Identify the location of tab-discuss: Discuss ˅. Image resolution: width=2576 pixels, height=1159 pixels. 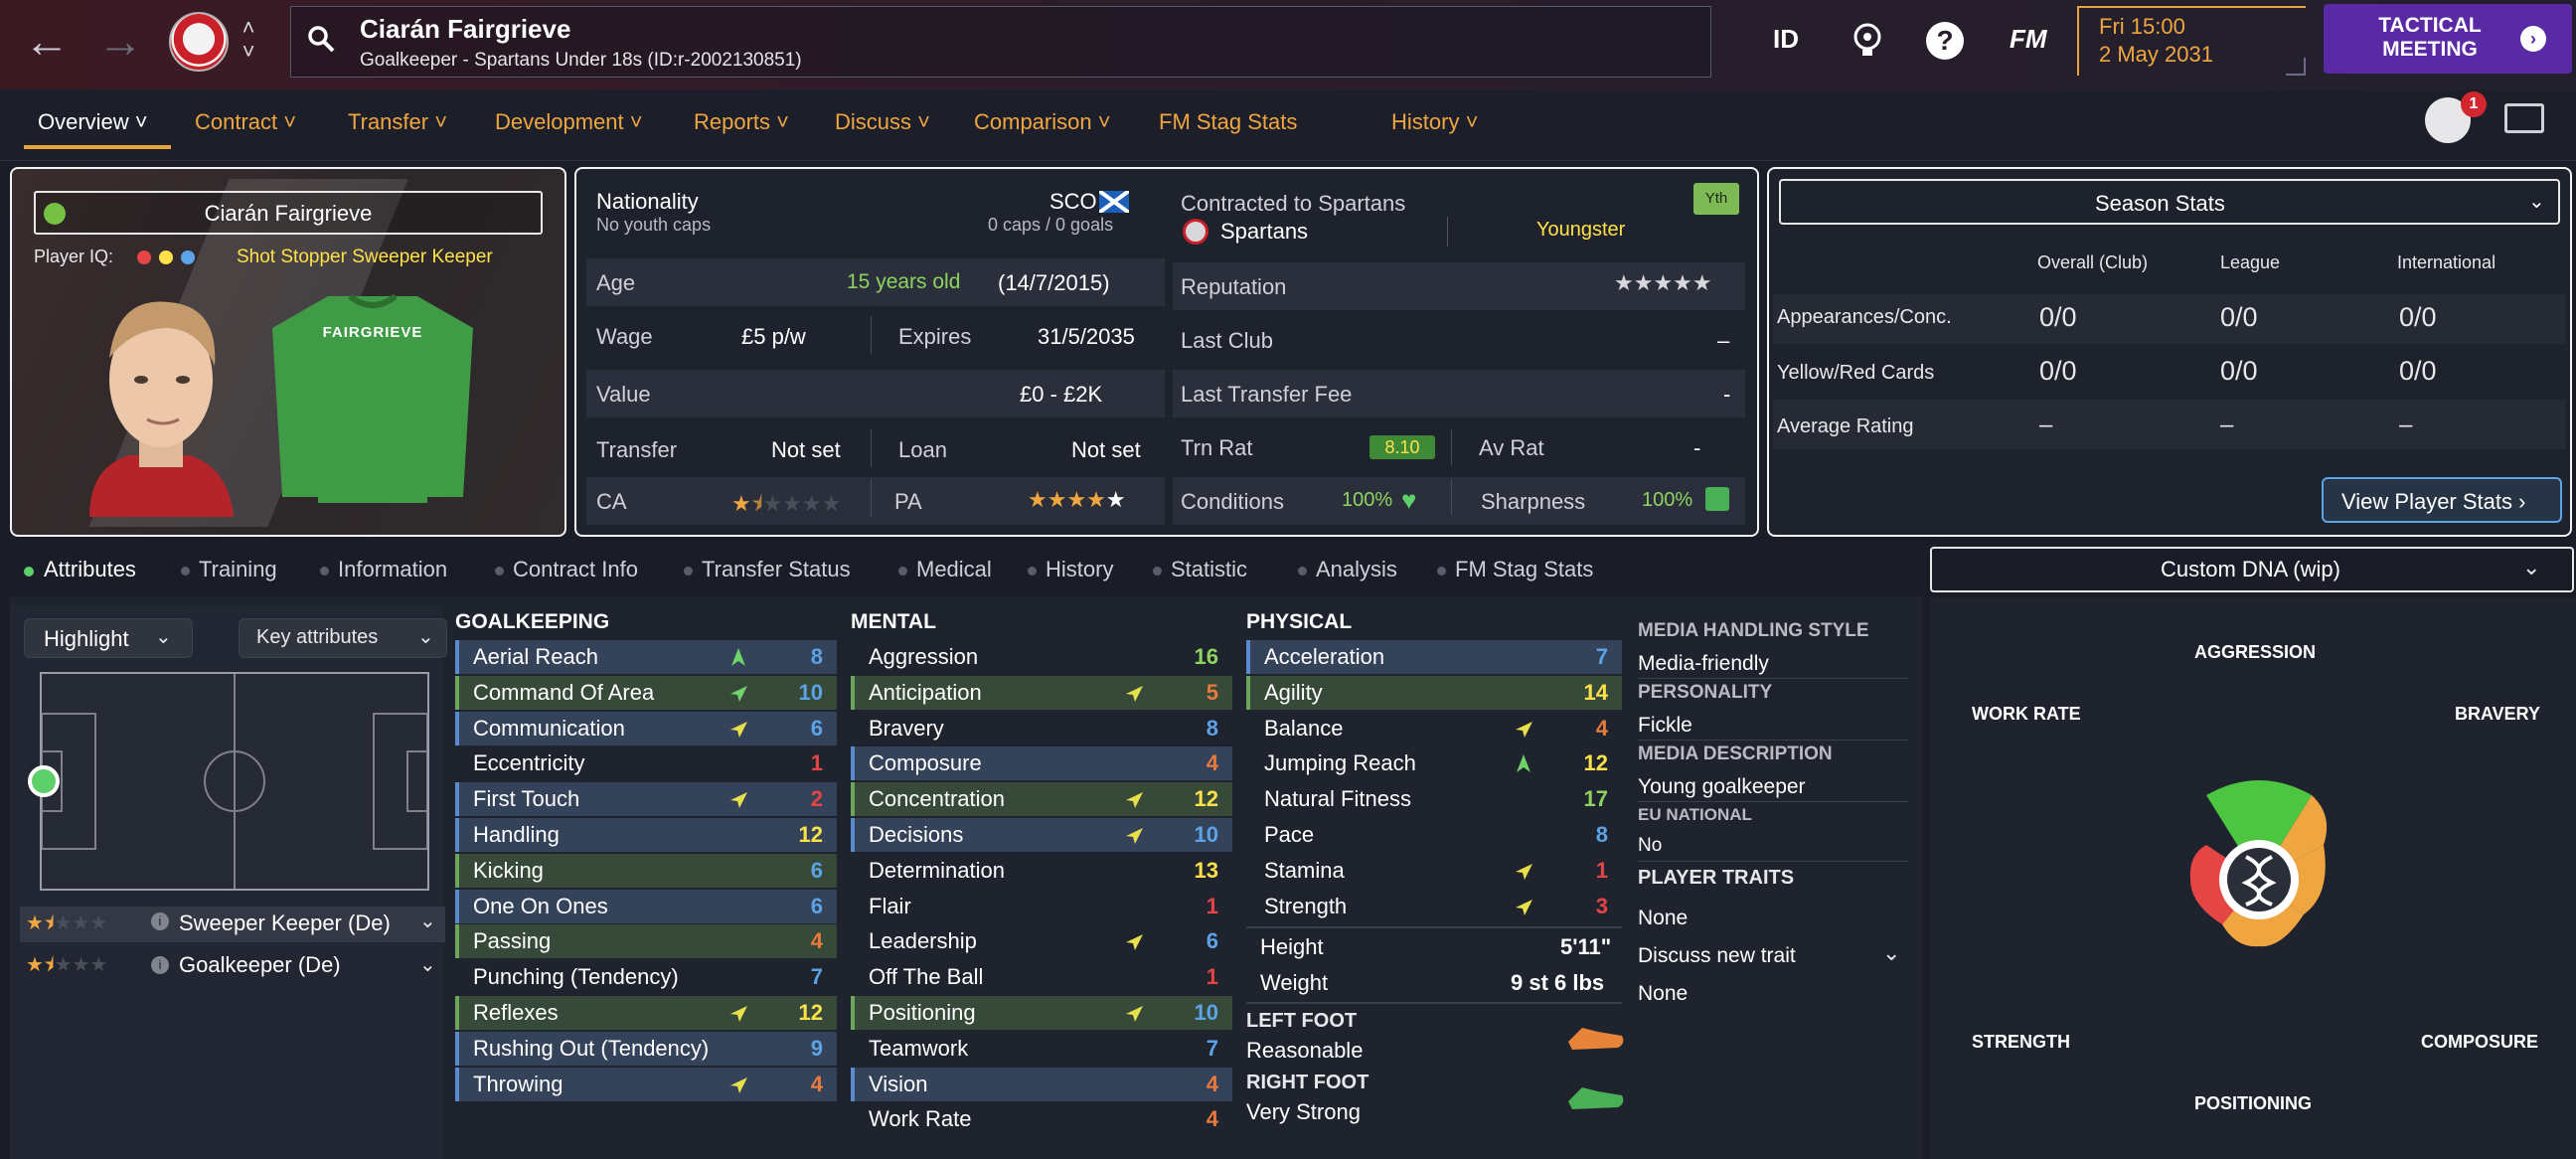
(882, 122).